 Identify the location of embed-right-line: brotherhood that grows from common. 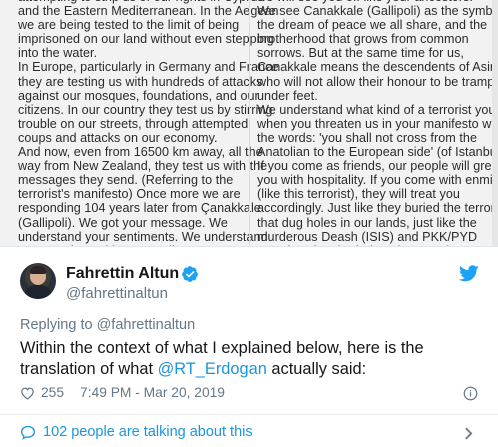
(363, 39).